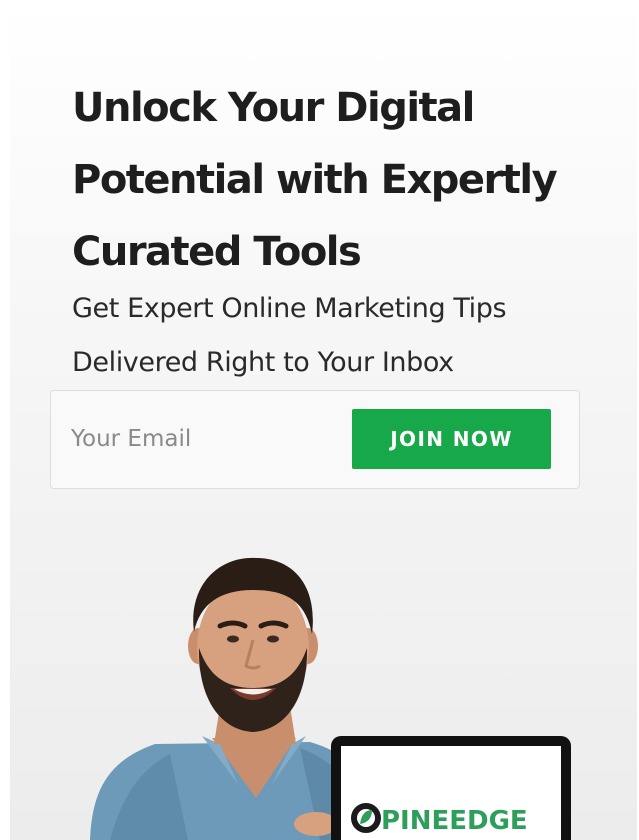 The height and width of the screenshot is (840, 639). I want to click on brand-logo: PINEEDGE, so click(439, 819).